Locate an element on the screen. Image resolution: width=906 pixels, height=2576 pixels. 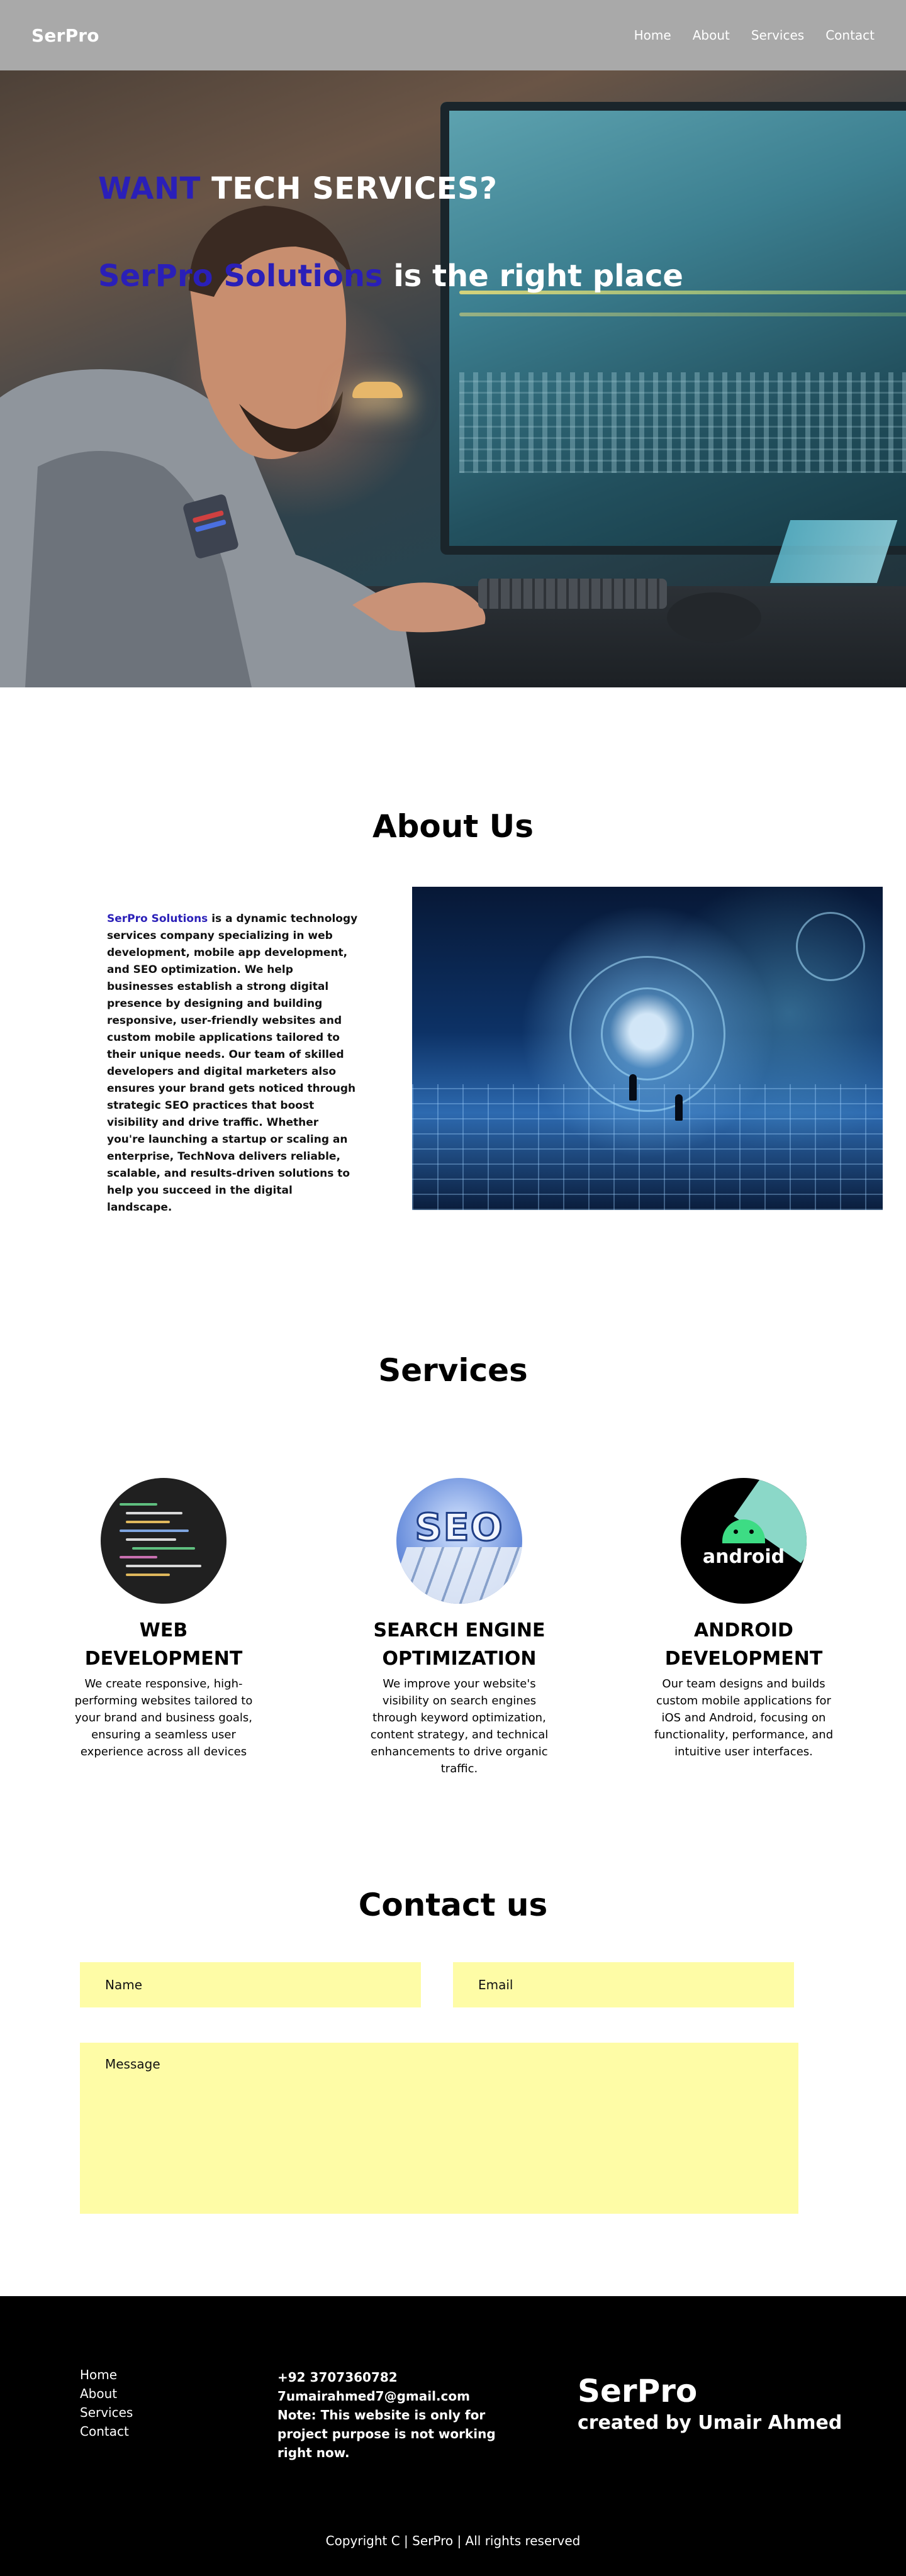
hero-sub-rest: is the right place is located at coordinates (533, 276).